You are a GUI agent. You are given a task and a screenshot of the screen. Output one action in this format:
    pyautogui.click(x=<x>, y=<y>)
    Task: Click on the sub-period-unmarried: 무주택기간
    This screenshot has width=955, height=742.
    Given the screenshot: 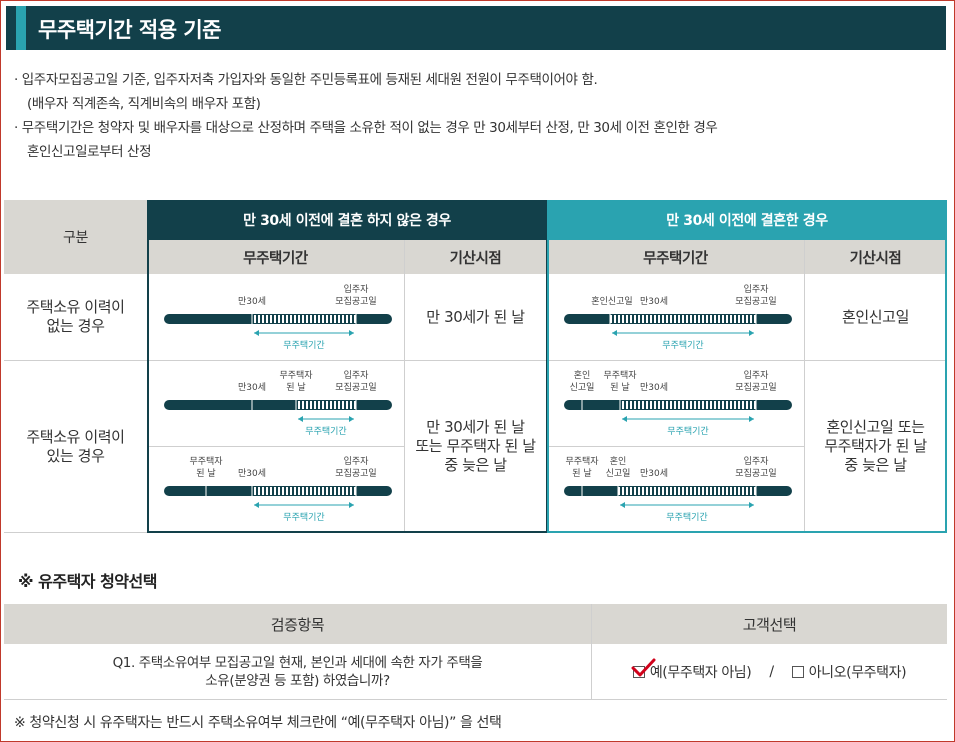 What is the action you would take?
    pyautogui.click(x=275, y=257)
    